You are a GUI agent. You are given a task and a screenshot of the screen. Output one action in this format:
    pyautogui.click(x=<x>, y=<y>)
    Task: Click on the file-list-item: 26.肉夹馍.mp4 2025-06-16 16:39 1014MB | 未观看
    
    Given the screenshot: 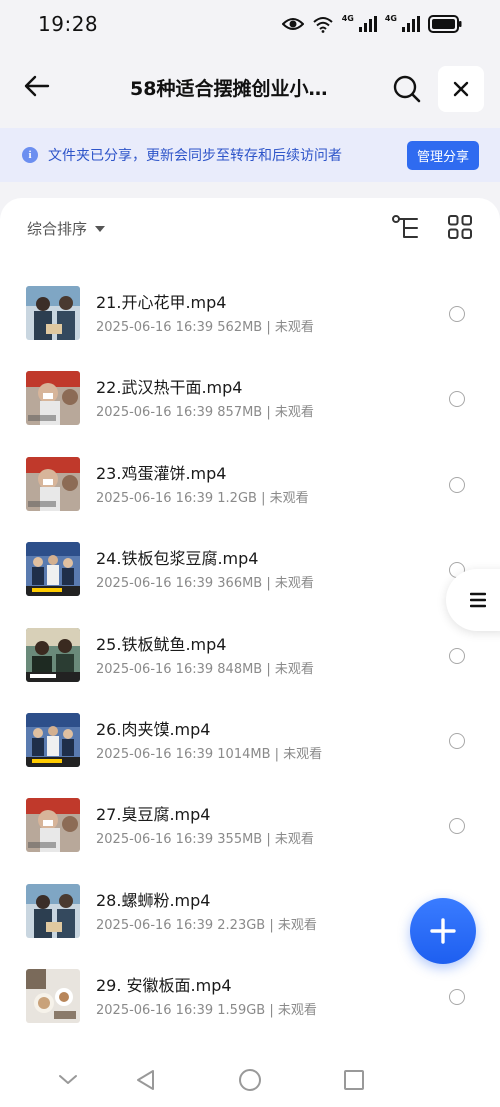 What is the action you would take?
    pyautogui.click(x=250, y=739)
    